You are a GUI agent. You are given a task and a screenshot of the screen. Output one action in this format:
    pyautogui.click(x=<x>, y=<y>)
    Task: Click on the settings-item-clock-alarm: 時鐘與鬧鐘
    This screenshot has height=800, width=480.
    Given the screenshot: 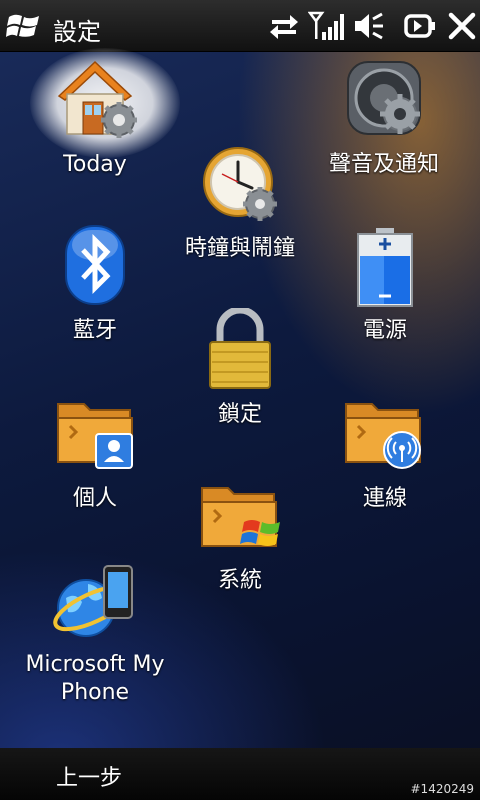 What is the action you would take?
    pyautogui.click(x=240, y=205)
    